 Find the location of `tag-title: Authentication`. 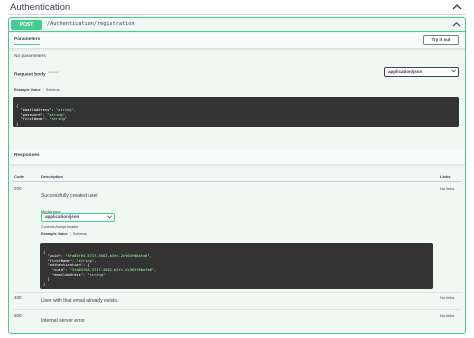

tag-title: Authentication is located at coordinates (40, 7).